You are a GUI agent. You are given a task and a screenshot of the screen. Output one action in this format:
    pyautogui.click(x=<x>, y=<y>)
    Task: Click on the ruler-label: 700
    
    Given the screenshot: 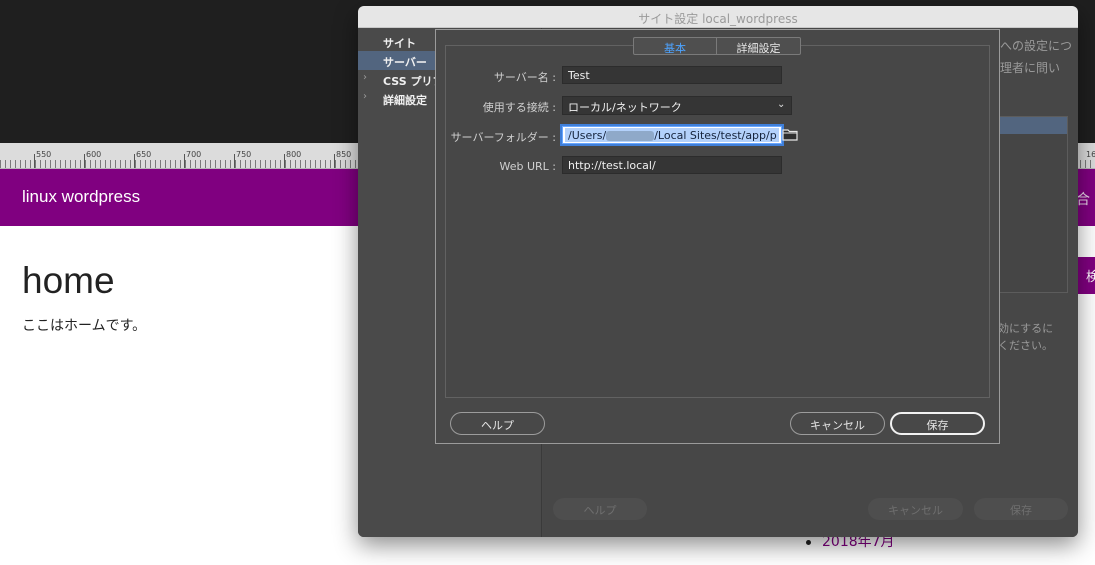 What is the action you would take?
    pyautogui.click(x=194, y=154)
    